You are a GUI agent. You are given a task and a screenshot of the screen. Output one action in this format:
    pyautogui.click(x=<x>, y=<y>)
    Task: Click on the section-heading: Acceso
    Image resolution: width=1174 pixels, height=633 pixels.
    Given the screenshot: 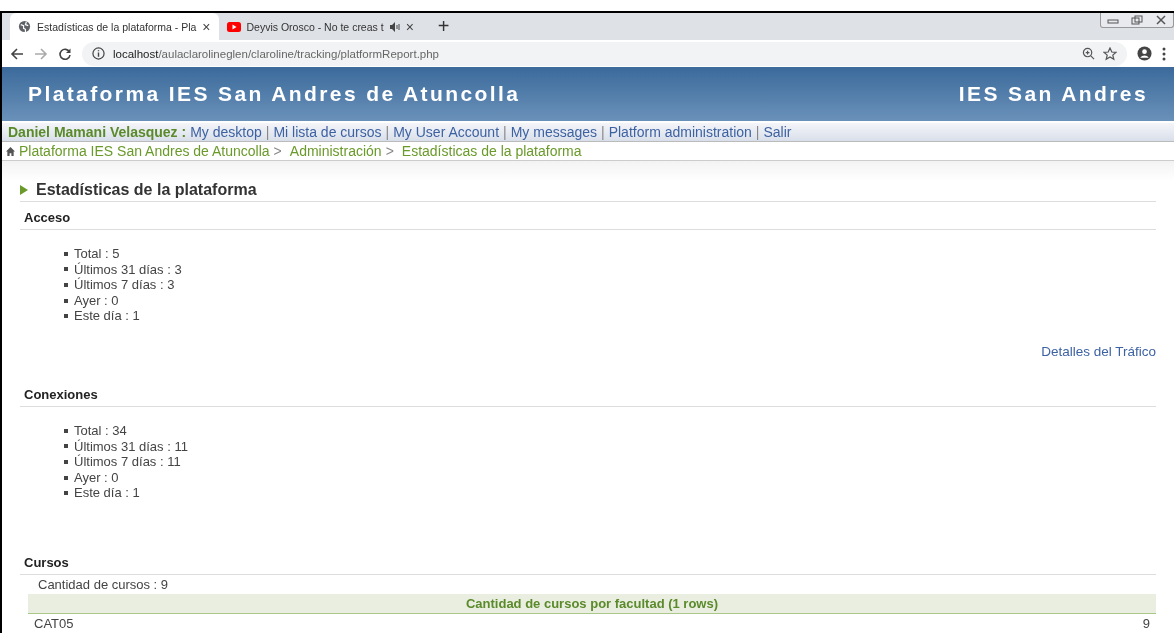 What is the action you would take?
    pyautogui.click(x=588, y=216)
    